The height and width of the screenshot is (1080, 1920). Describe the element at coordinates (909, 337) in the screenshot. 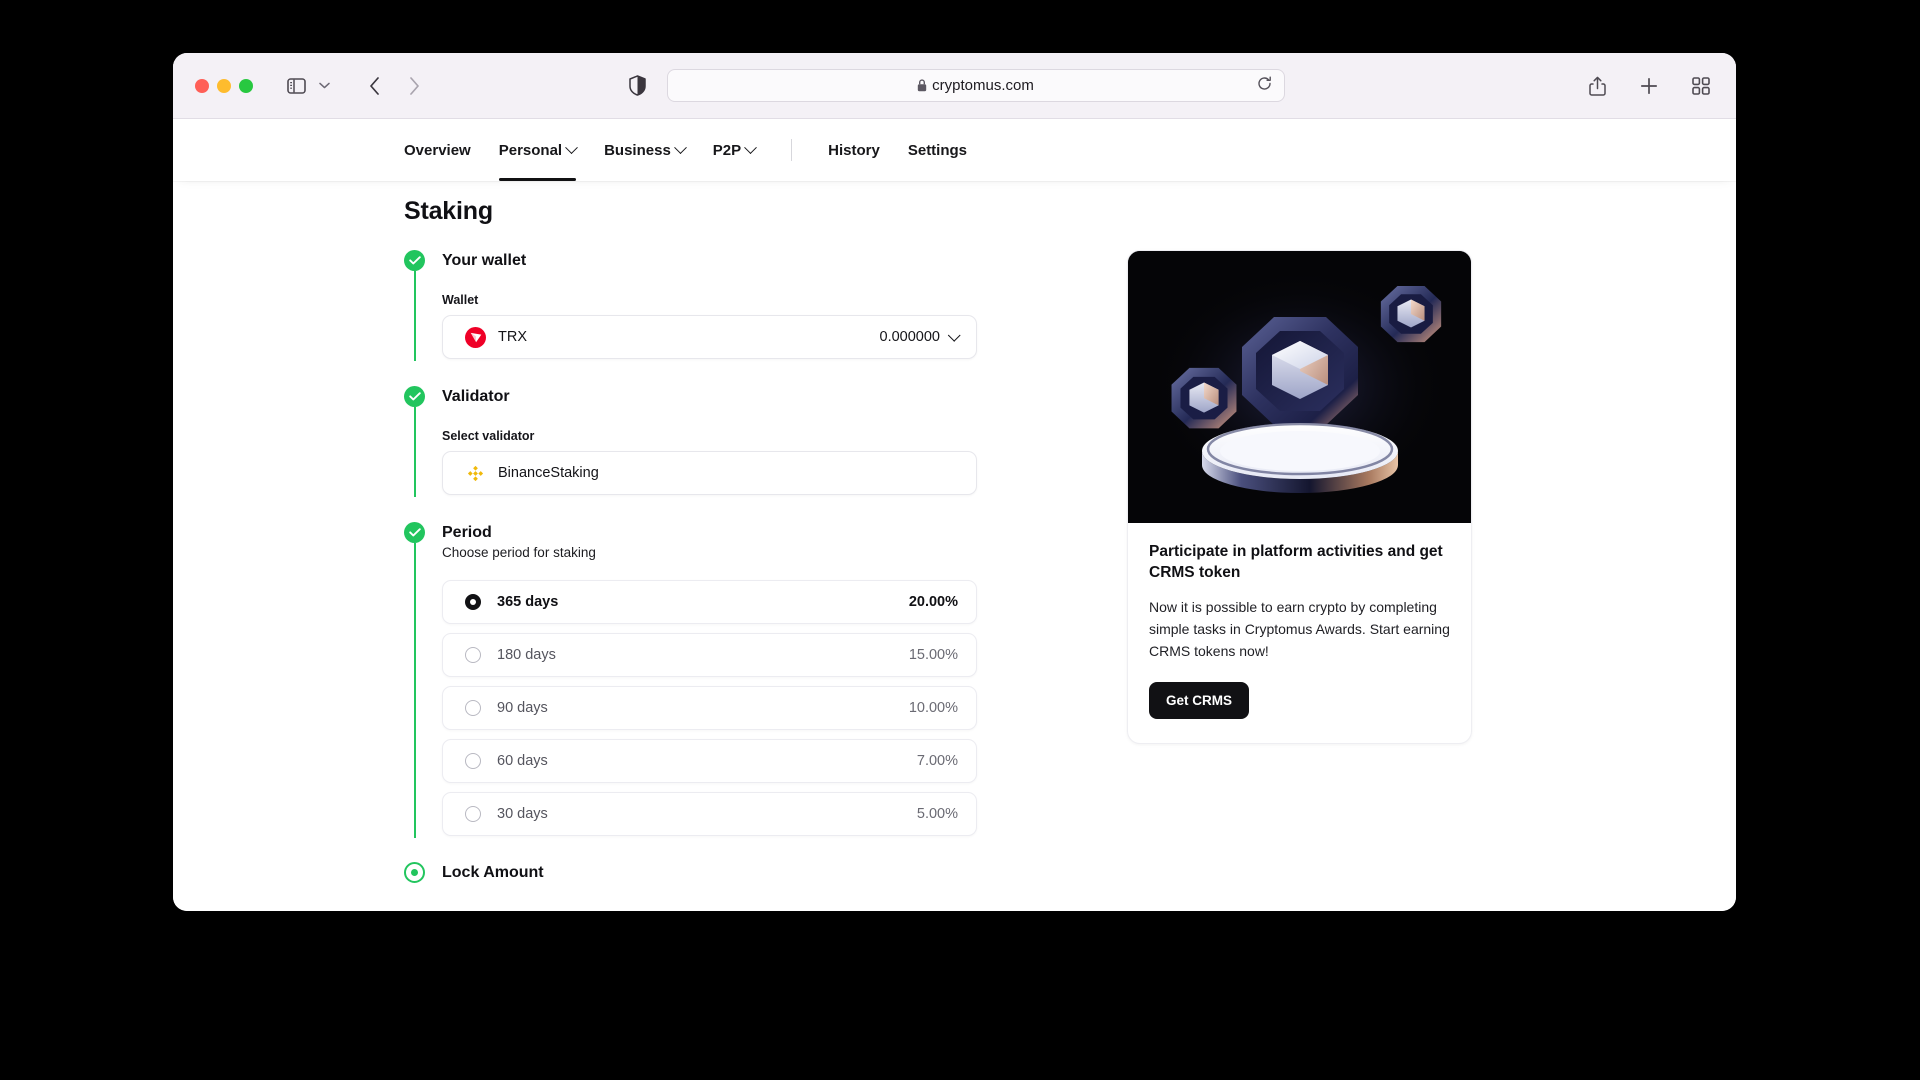

I see `wallet-balance: 0.000000` at that location.